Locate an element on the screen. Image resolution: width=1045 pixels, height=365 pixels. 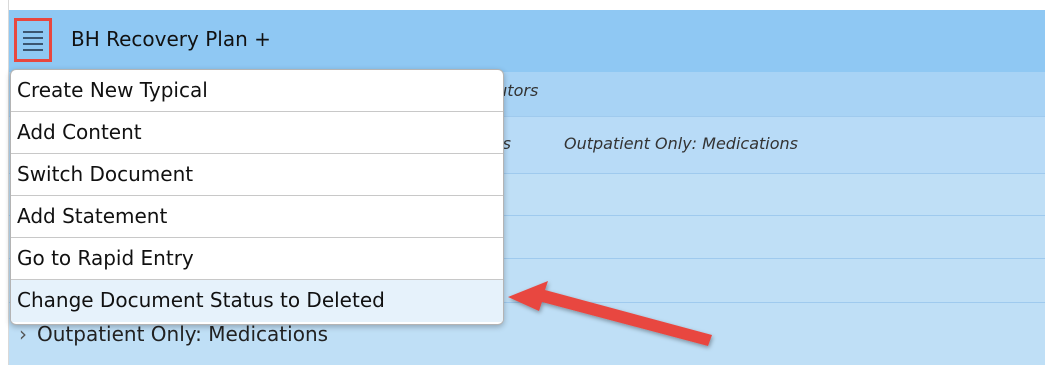
red-arrow-annotation is located at coordinates (610, 313).